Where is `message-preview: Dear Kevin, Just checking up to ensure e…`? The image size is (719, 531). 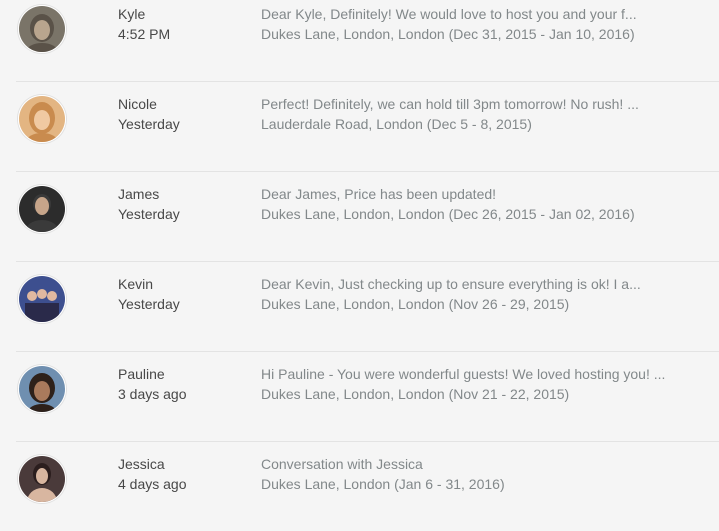
message-preview: Dear Kevin, Just checking up to ensure e… is located at coordinates (451, 284).